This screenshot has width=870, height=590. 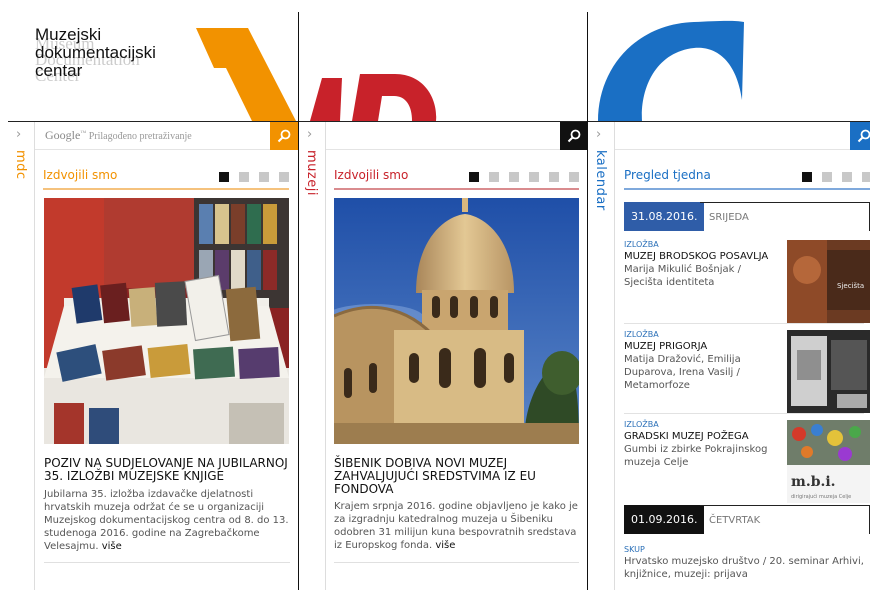 What do you see at coordinates (664, 519) in the screenshot?
I see `day-date: 01.09.2016.` at bounding box center [664, 519].